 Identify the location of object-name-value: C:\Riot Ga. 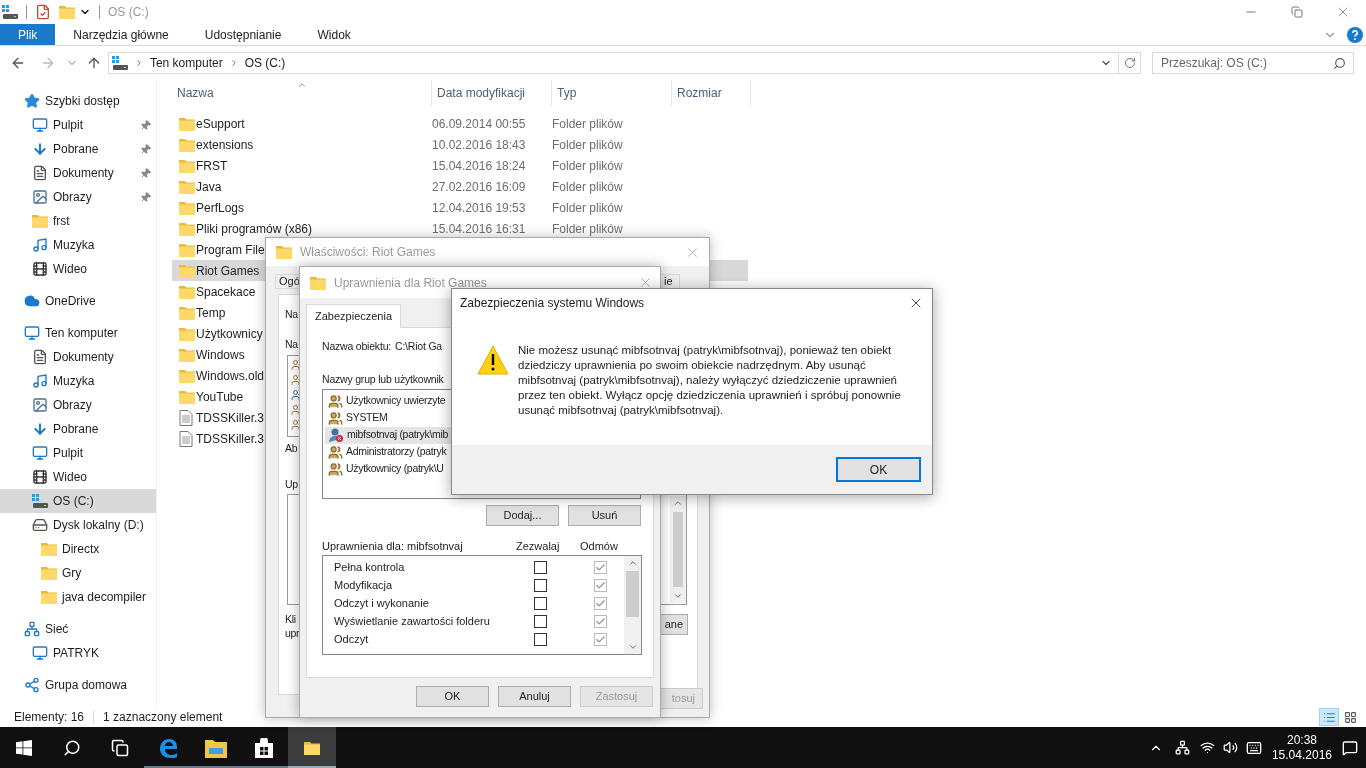
(418, 346).